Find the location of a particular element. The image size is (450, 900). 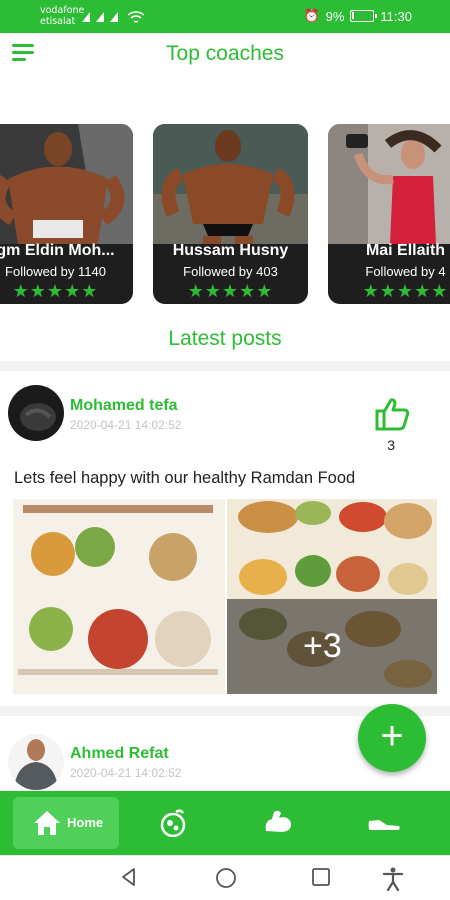

back-icon is located at coordinates (129, 877).